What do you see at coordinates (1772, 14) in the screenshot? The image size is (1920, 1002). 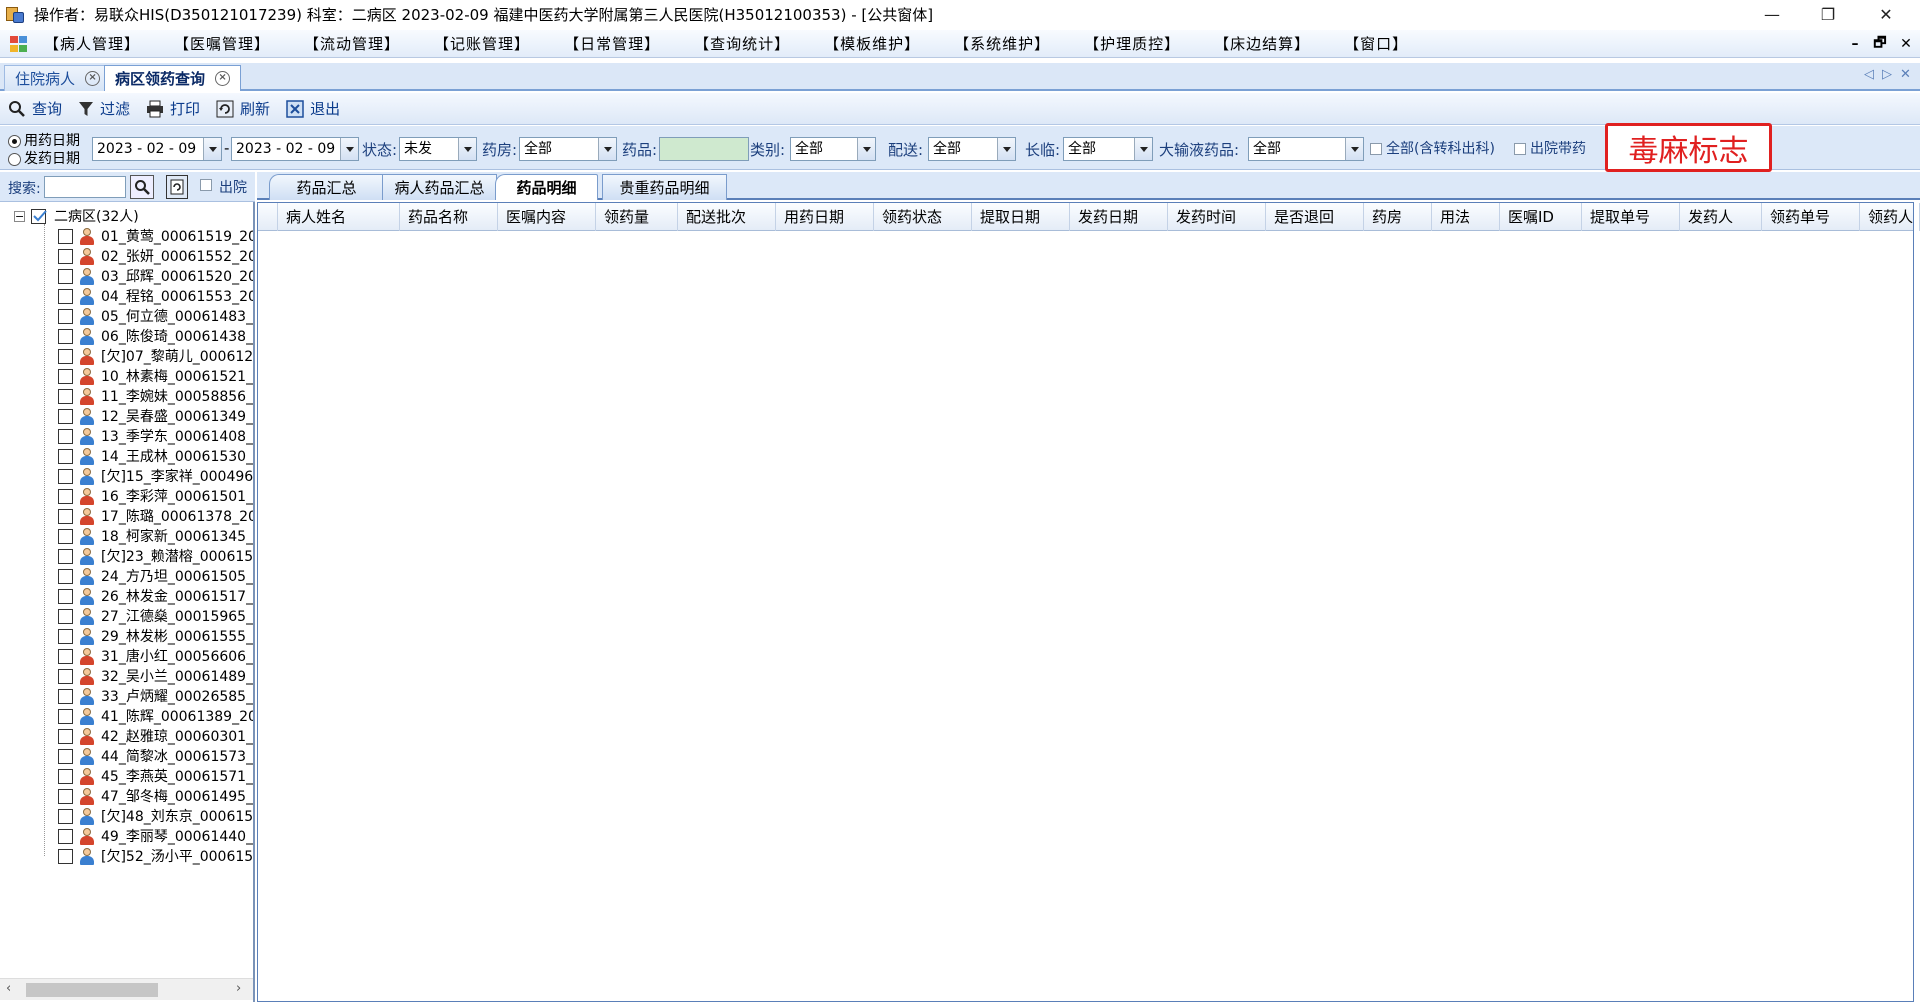 I see `minimize-button: —` at bounding box center [1772, 14].